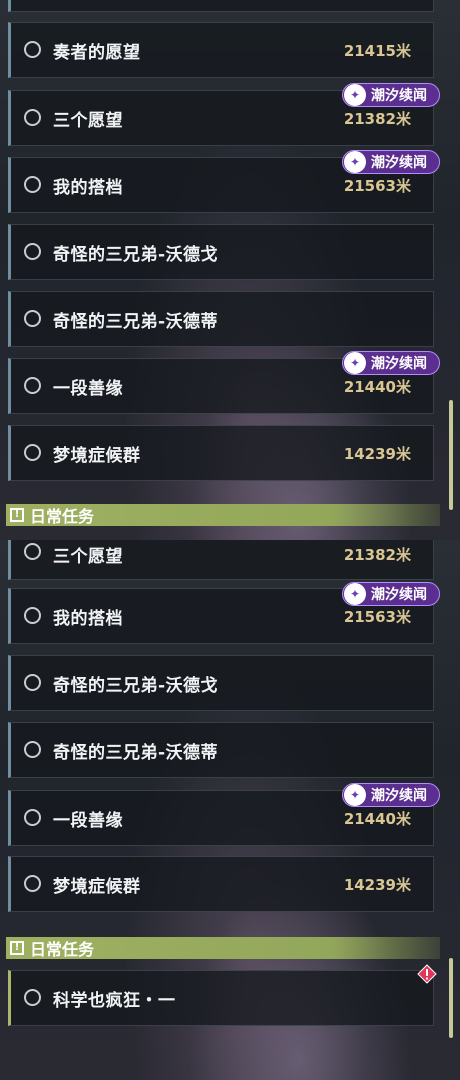 The width and height of the screenshot is (460, 1080). I want to click on quest-name: 科学也疯狂・一, so click(114, 1000).